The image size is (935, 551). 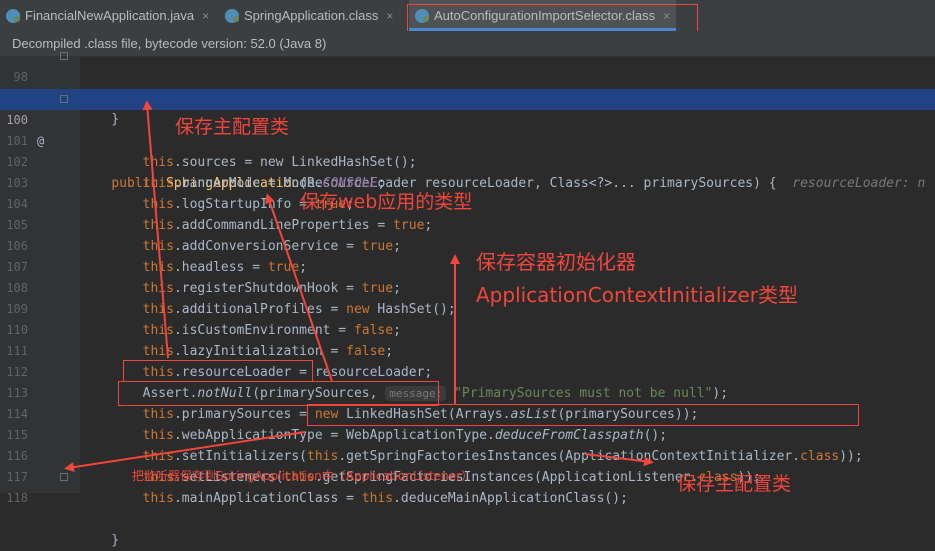 What do you see at coordinates (299, 287) in the screenshot?
I see `arrow-web-type` at bounding box center [299, 287].